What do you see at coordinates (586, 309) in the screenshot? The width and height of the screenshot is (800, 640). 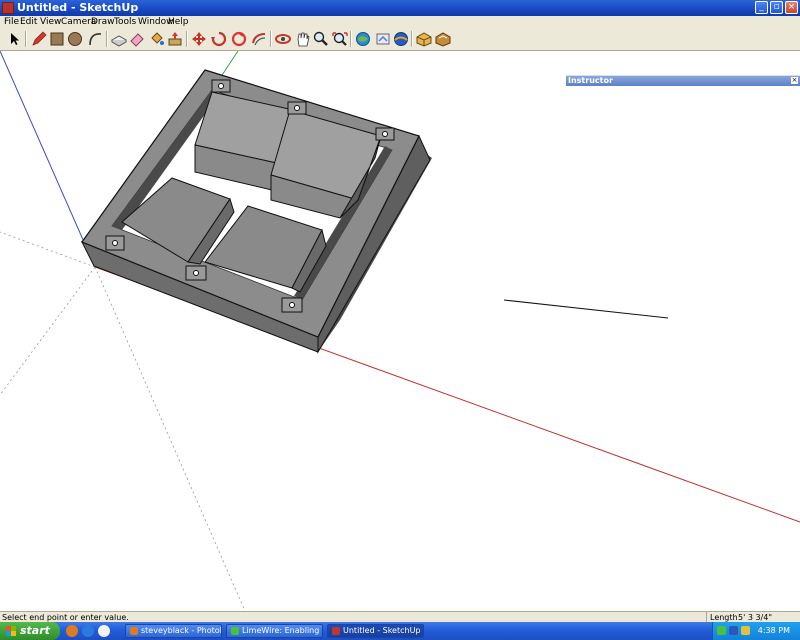 I see `drawn-line` at bounding box center [586, 309].